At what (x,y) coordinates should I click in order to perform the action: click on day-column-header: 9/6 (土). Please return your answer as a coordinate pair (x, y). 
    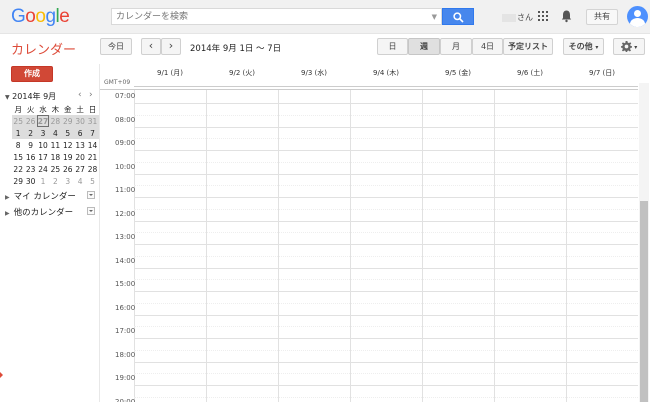
    Looking at the image, I should click on (530, 73).